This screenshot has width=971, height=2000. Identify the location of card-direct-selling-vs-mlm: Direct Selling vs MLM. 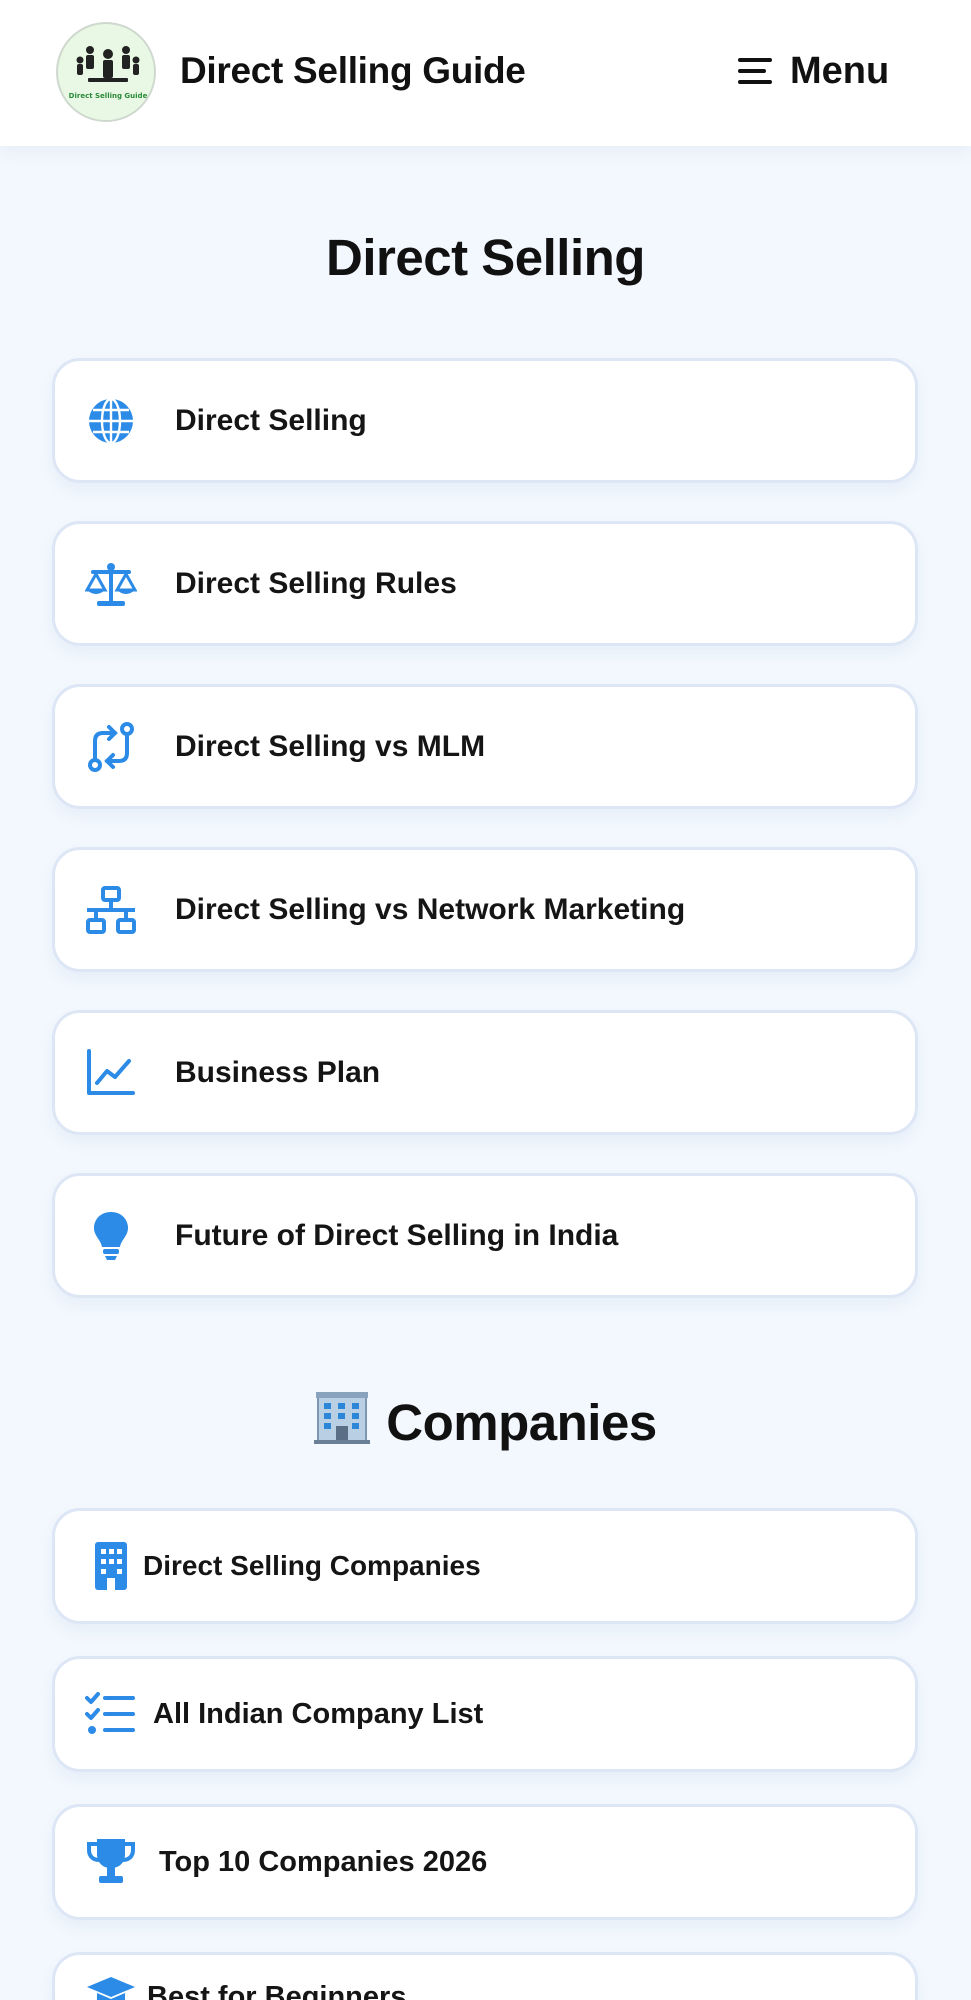
(485, 746).